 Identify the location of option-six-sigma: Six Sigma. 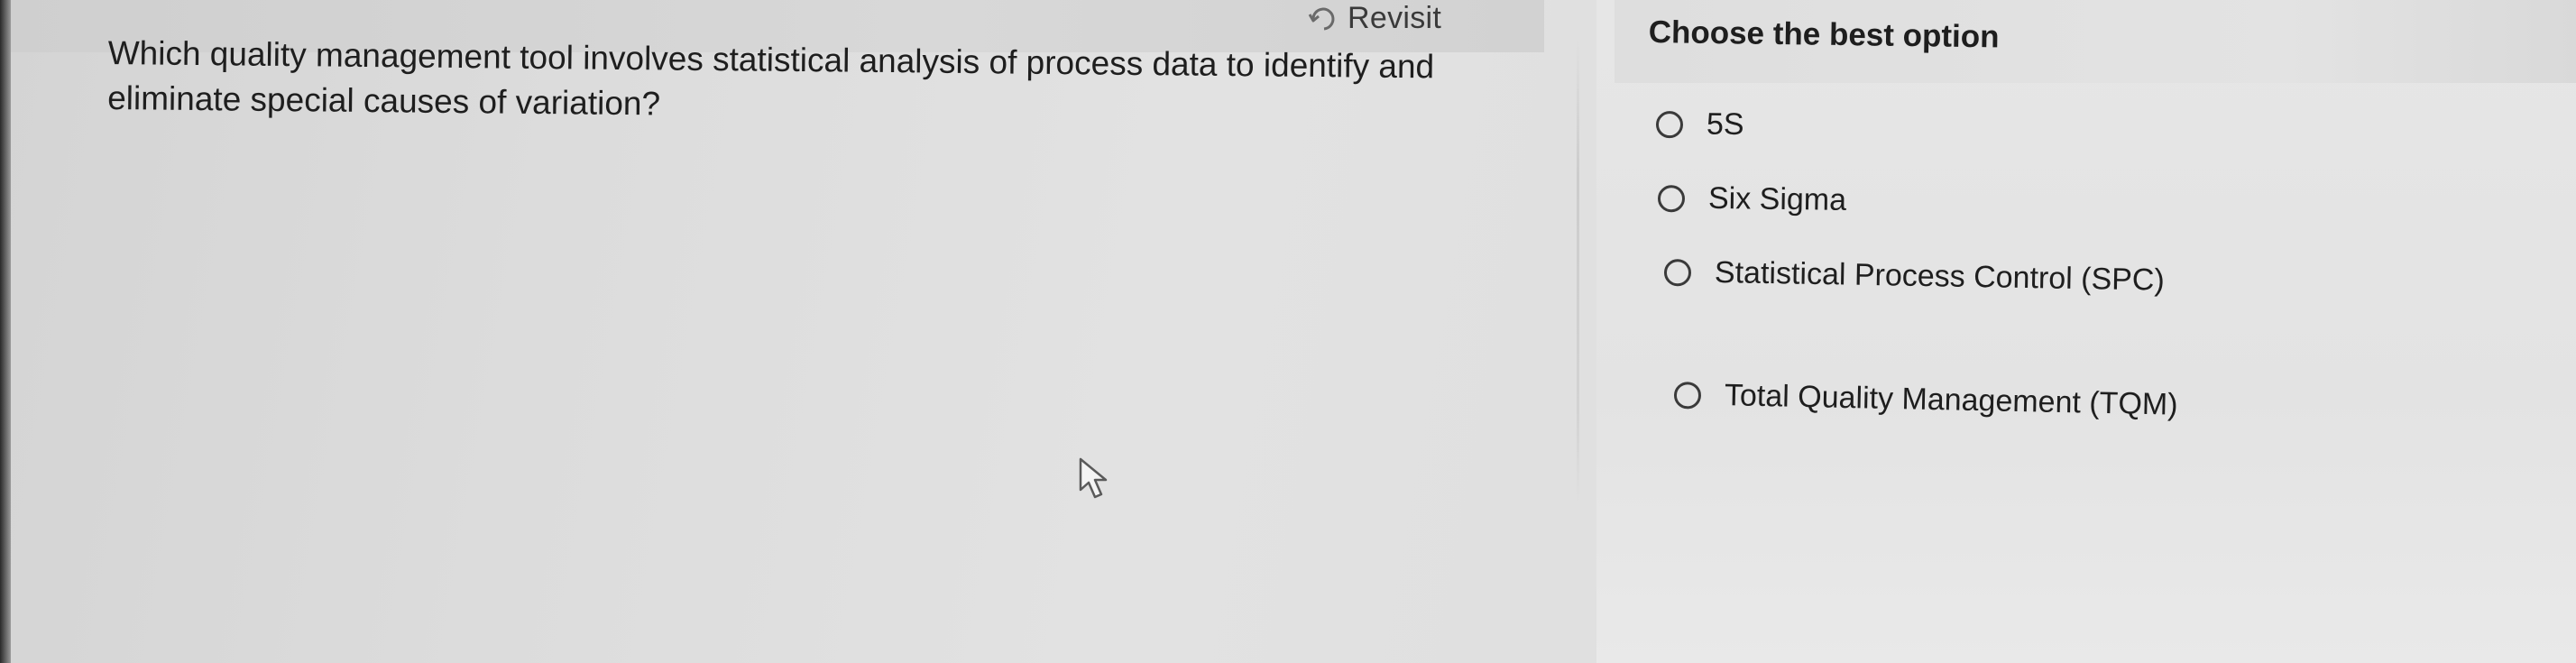
(1752, 199).